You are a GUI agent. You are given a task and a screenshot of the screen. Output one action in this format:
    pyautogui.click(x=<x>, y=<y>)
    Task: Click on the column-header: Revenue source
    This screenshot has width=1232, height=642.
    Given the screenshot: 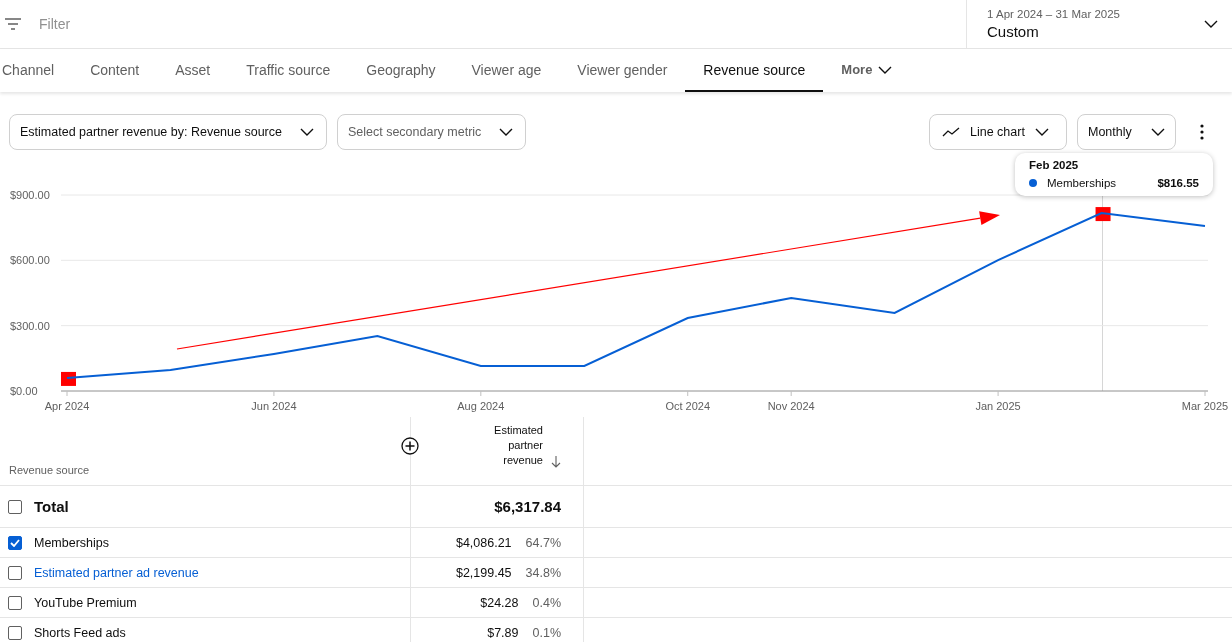 What is the action you would take?
    pyautogui.click(x=49, y=470)
    